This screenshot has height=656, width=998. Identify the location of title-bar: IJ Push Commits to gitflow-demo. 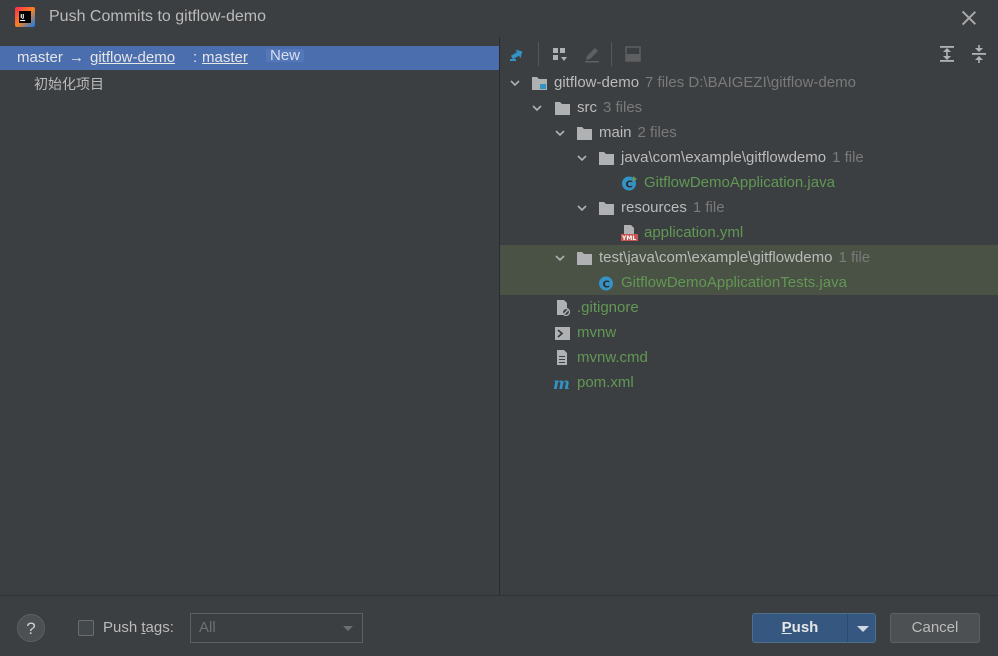
(499, 18).